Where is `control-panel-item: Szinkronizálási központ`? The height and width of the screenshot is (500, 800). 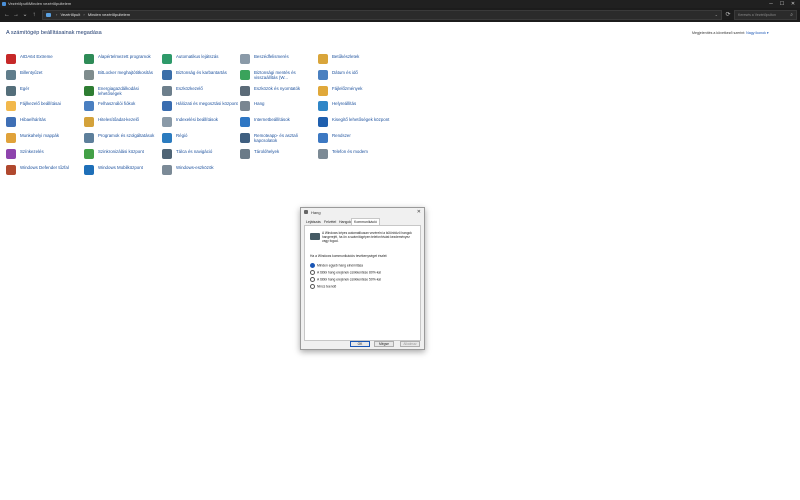
control-panel-item: Szinkronizálási központ is located at coordinates (122, 156).